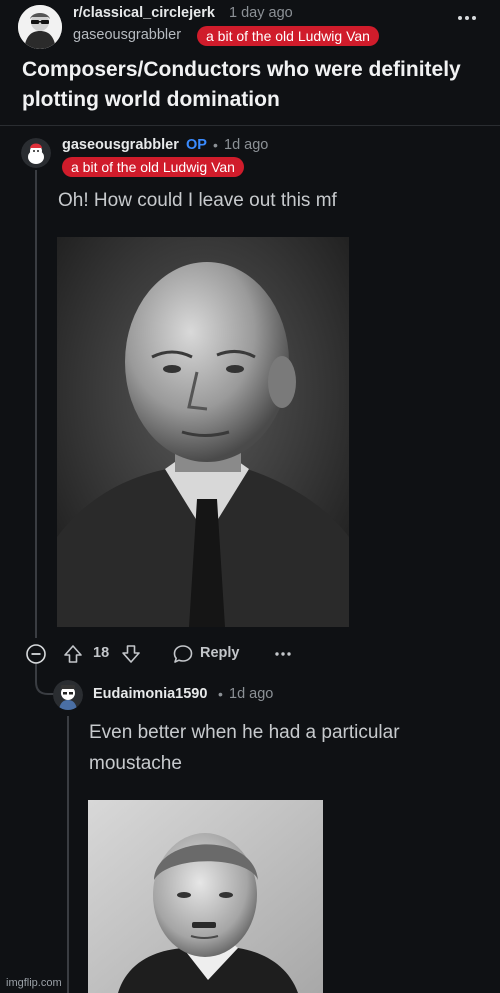  I want to click on collapse-minus-icon, so click(36, 654).